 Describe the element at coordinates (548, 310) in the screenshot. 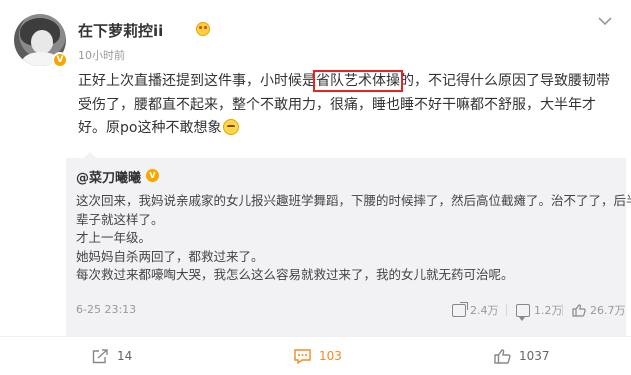

I see `repost-comment-count: 1.2万` at that location.